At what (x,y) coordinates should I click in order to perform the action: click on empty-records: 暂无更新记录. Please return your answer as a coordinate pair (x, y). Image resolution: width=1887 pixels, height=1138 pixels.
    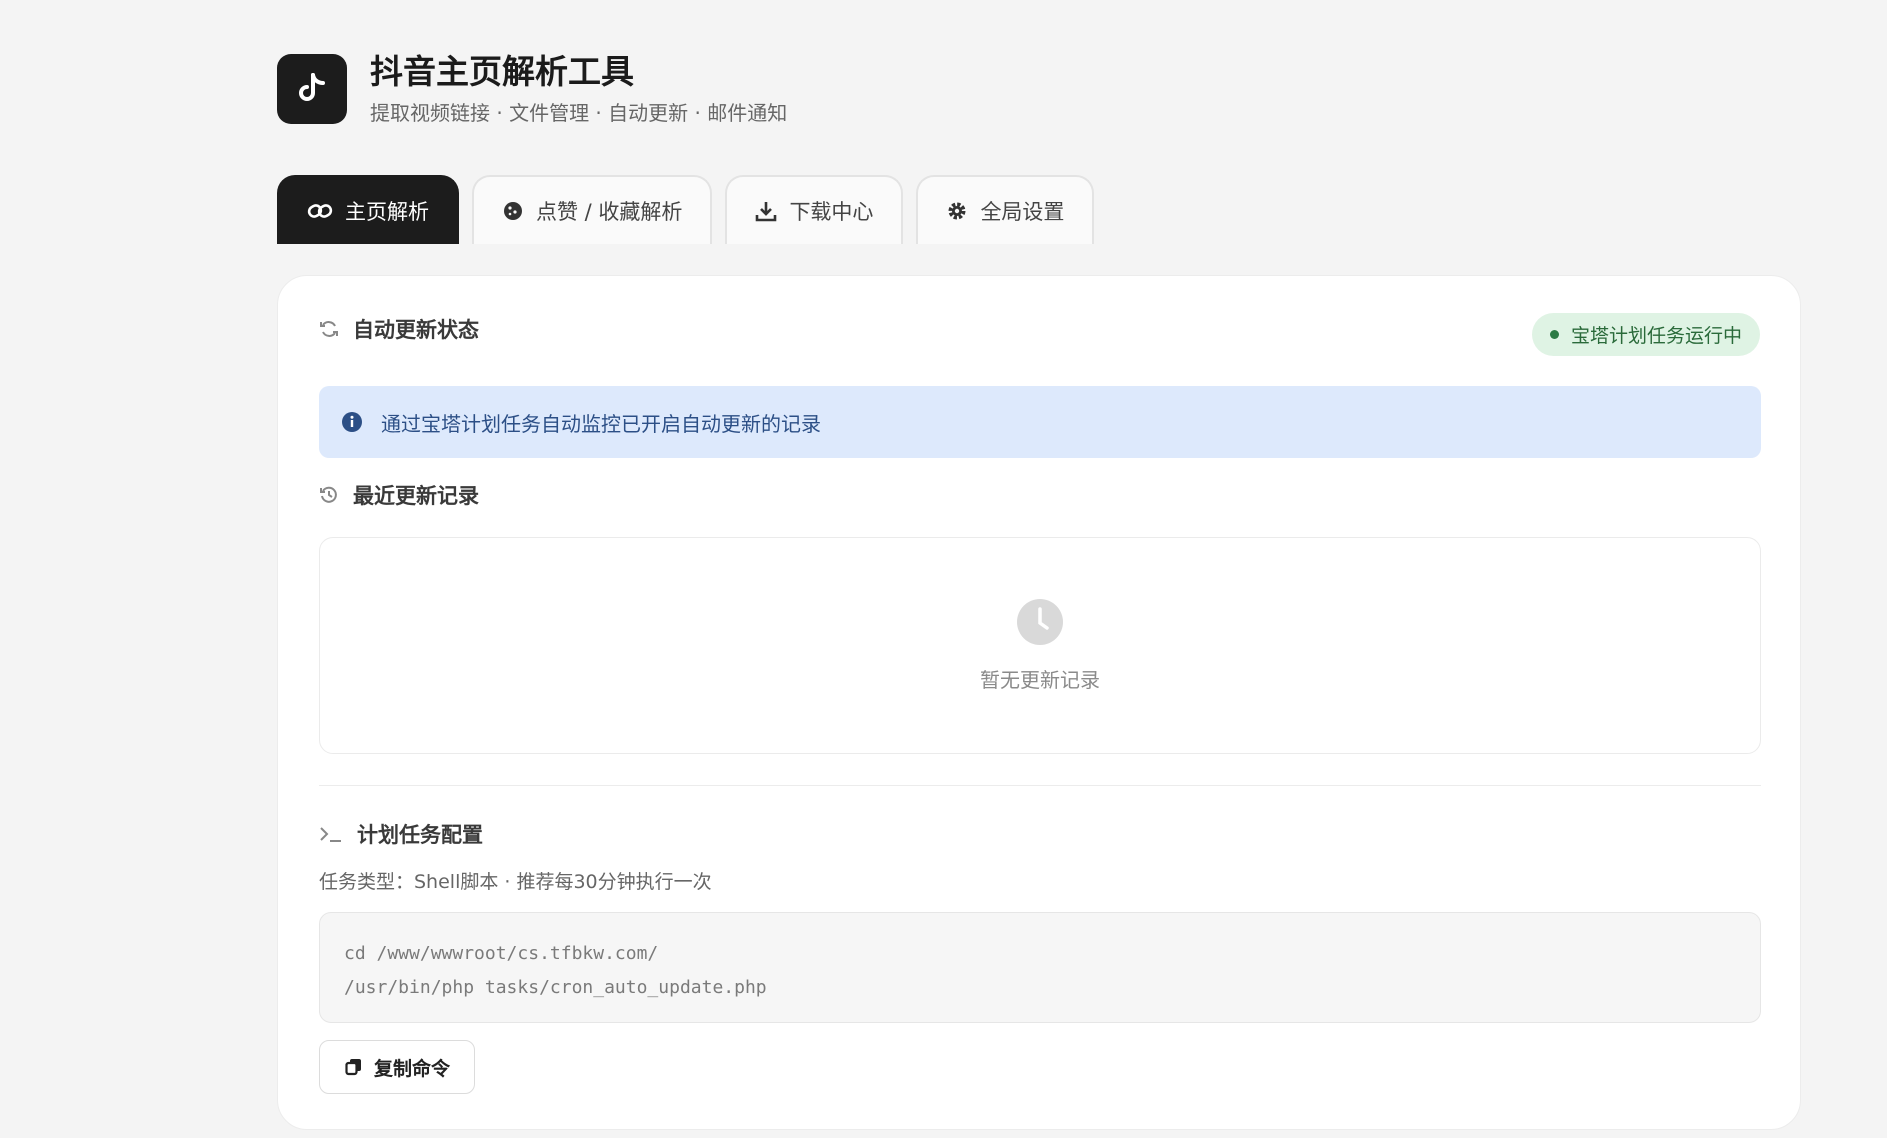
    Looking at the image, I should click on (1040, 645).